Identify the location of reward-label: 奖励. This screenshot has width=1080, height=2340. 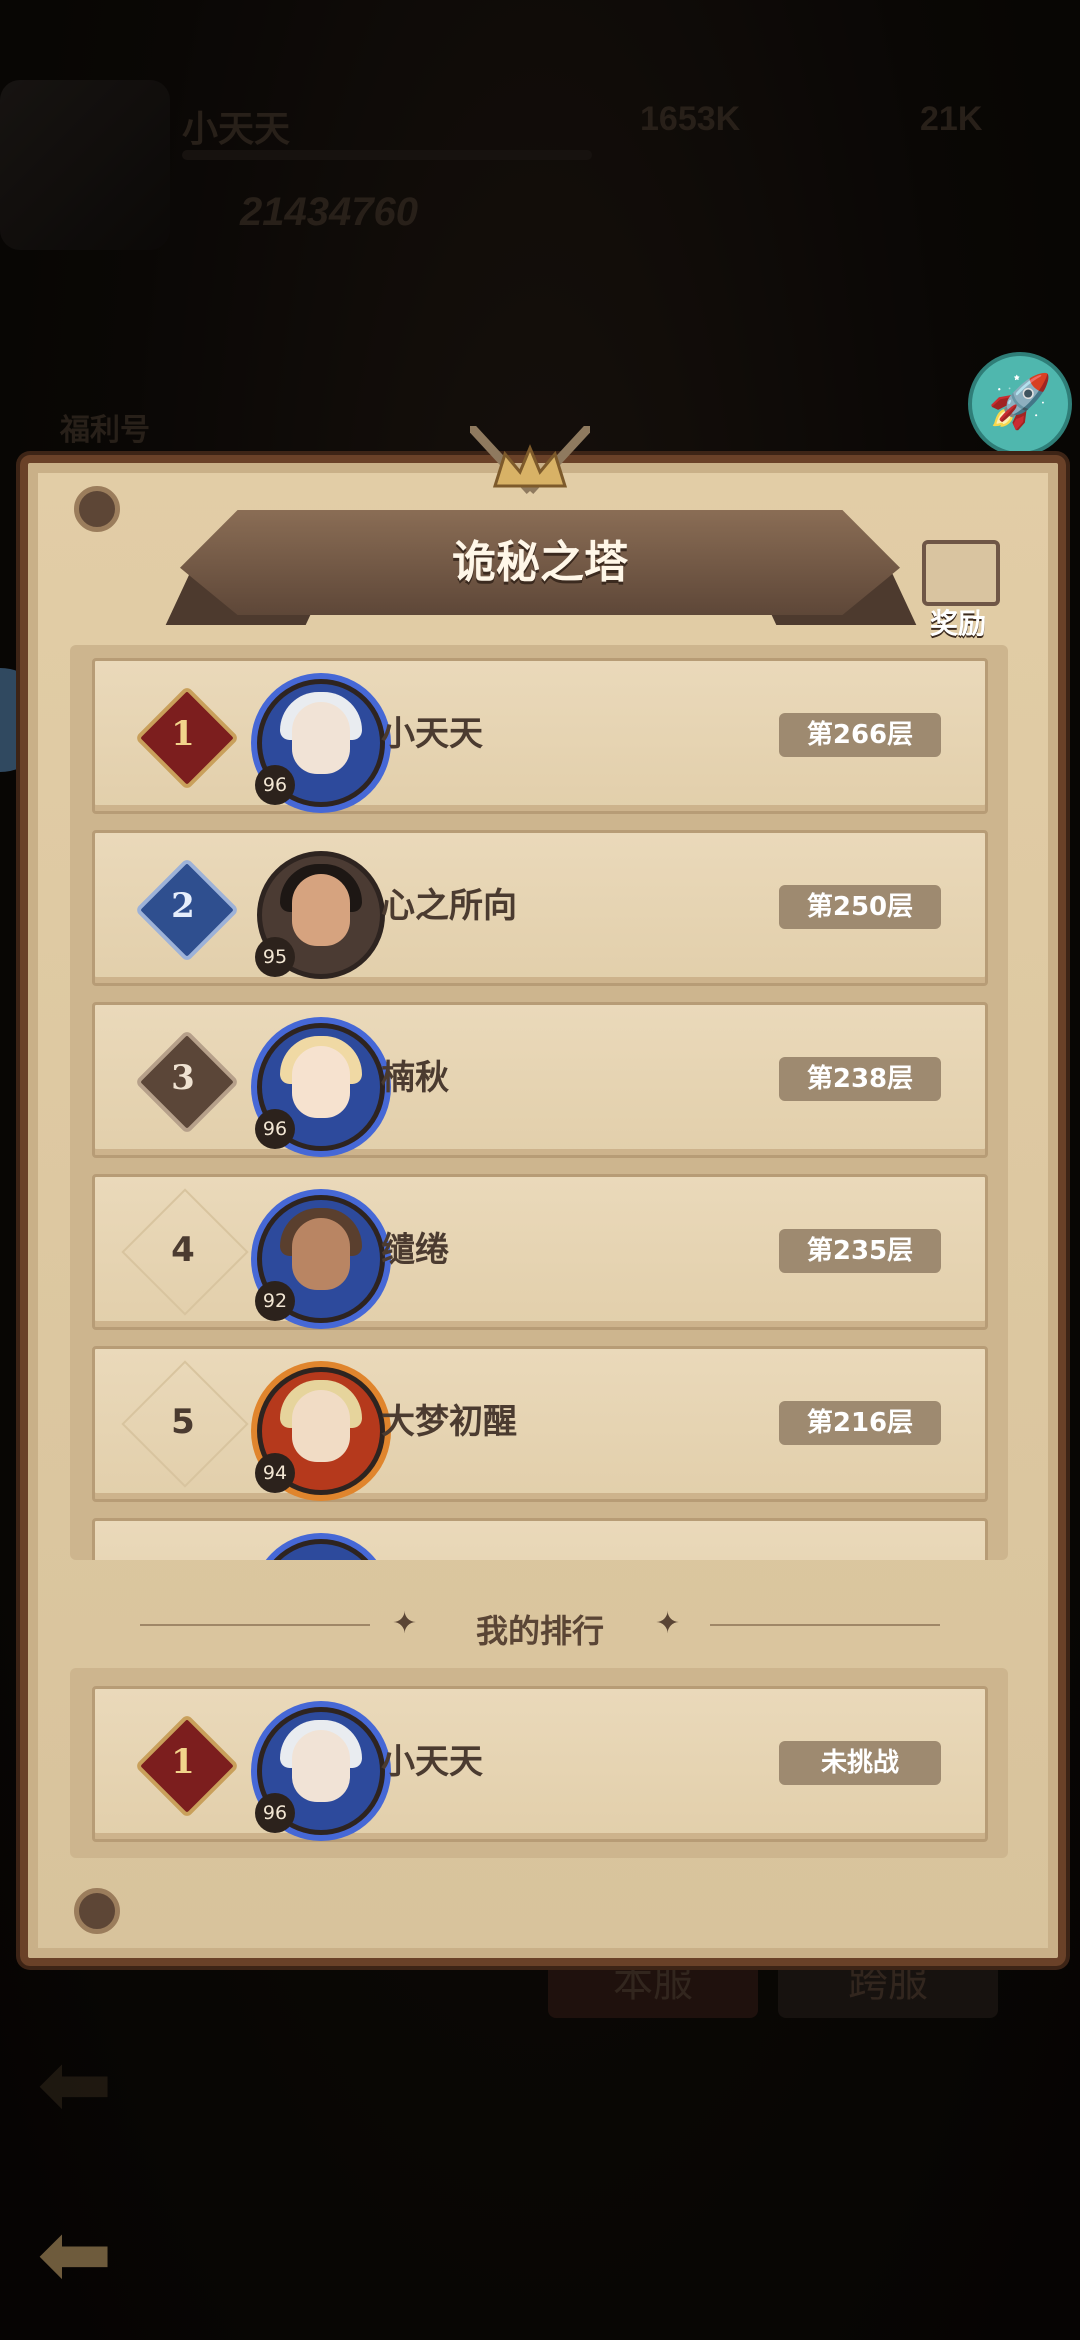
(957, 623).